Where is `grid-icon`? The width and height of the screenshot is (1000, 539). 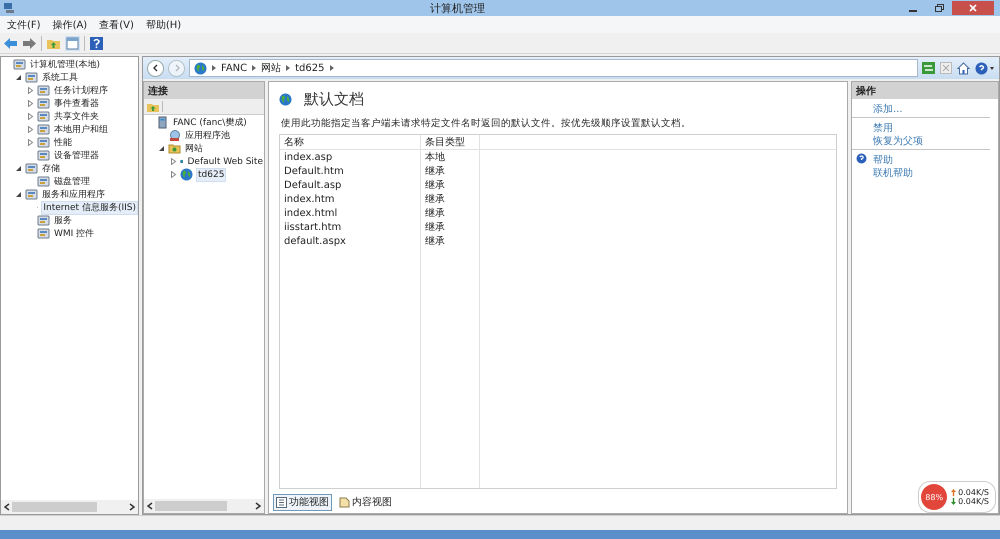
grid-icon is located at coordinates (281, 502).